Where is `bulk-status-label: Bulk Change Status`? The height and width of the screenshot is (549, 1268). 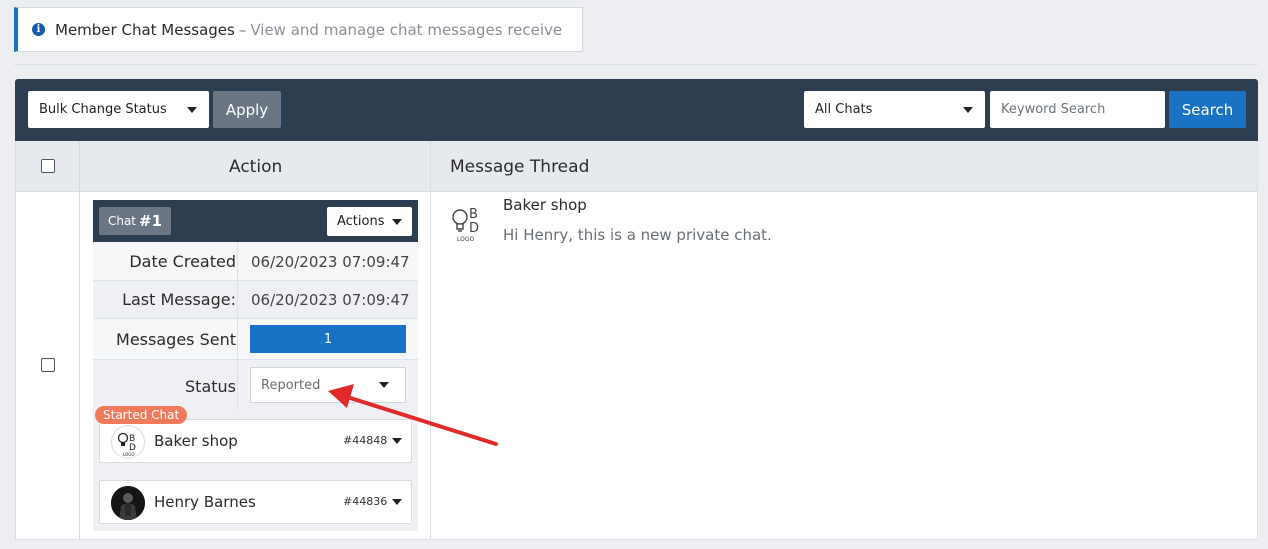
bulk-status-label: Bulk Change Status is located at coordinates (103, 109).